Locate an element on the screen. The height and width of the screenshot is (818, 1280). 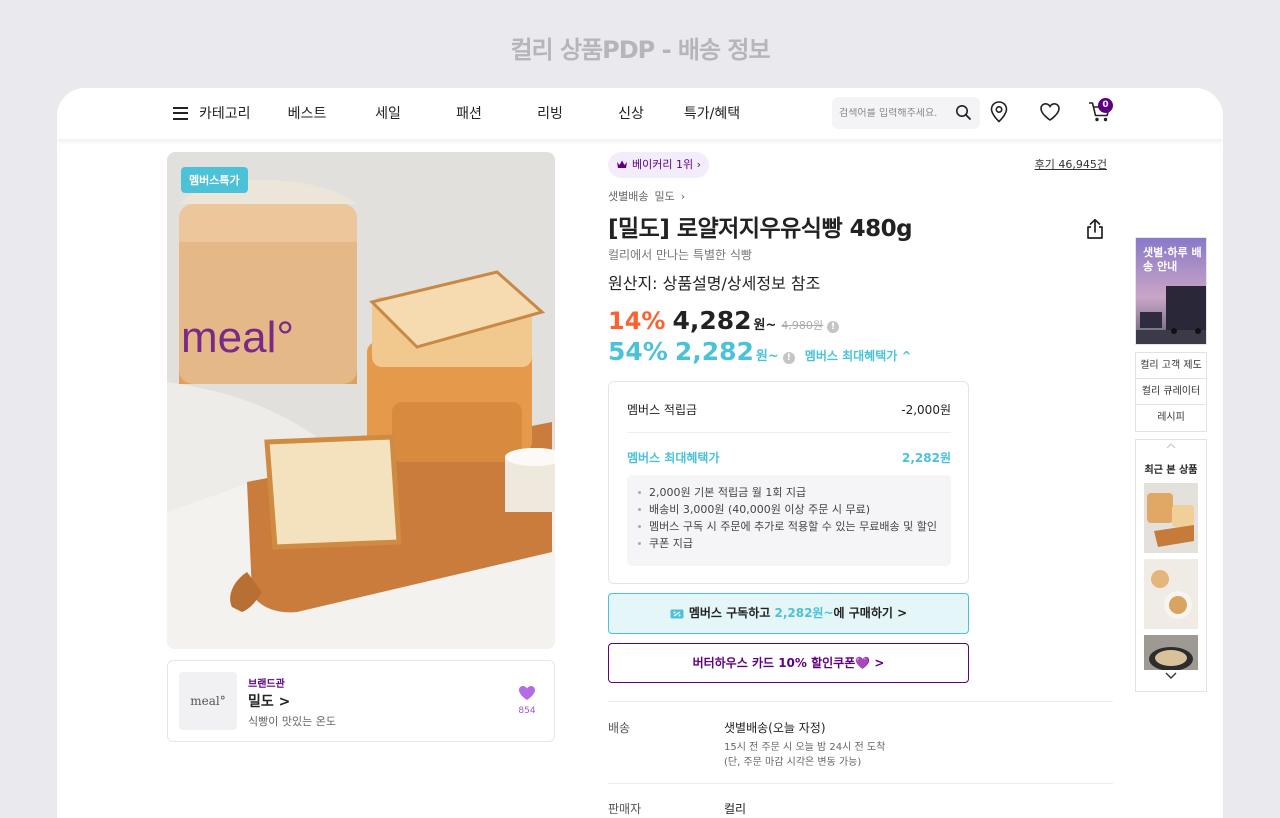
member-special-badge: 멤버스특가 is located at coordinates (214, 180).